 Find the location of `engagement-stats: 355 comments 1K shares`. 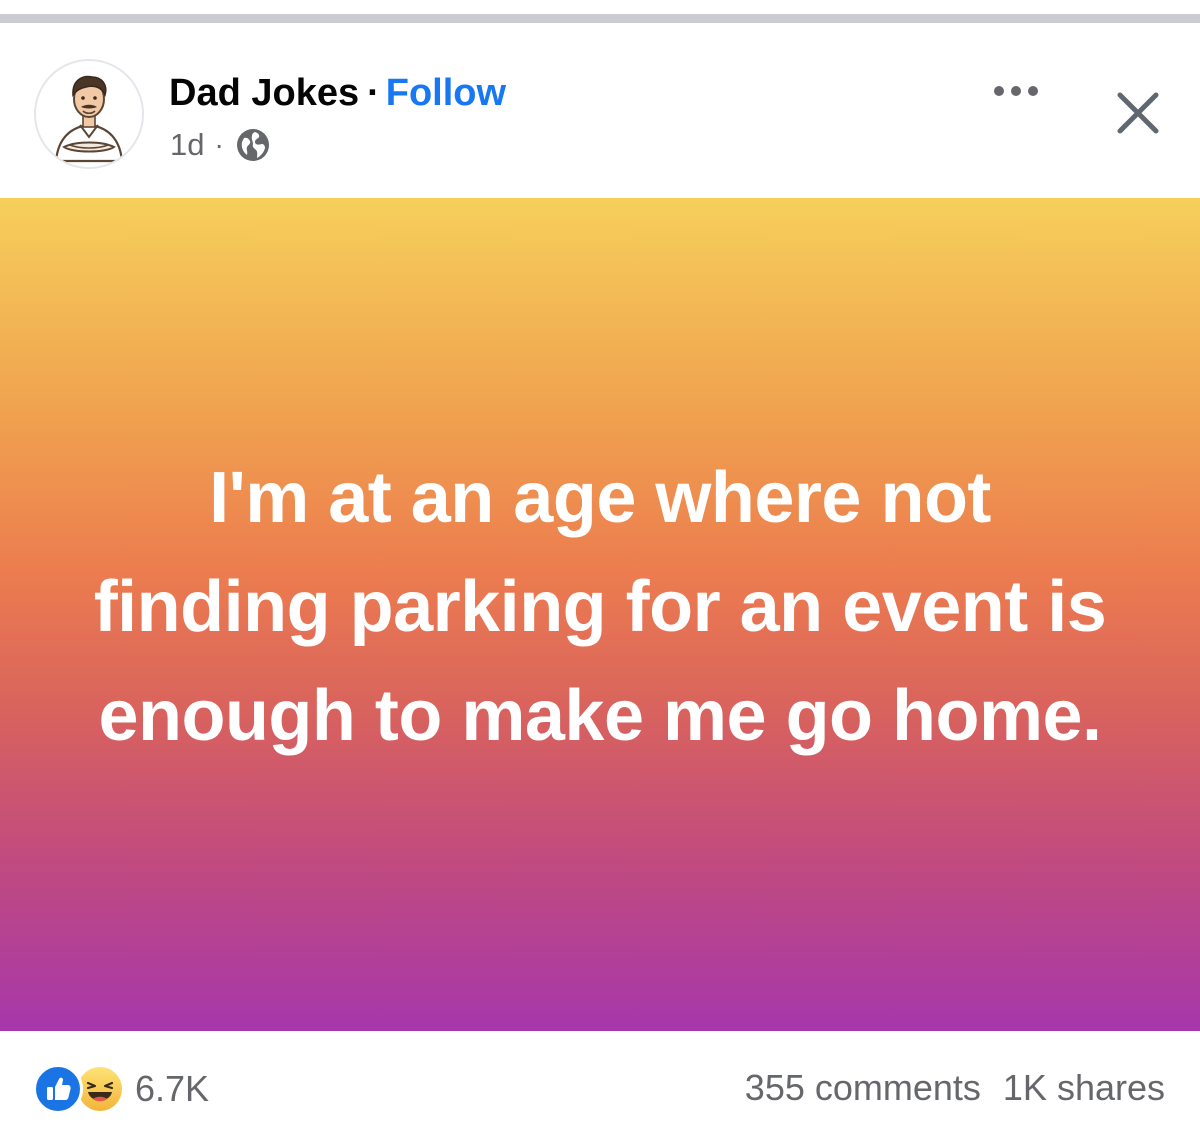

engagement-stats: 355 comments 1K shares is located at coordinates (955, 1088).